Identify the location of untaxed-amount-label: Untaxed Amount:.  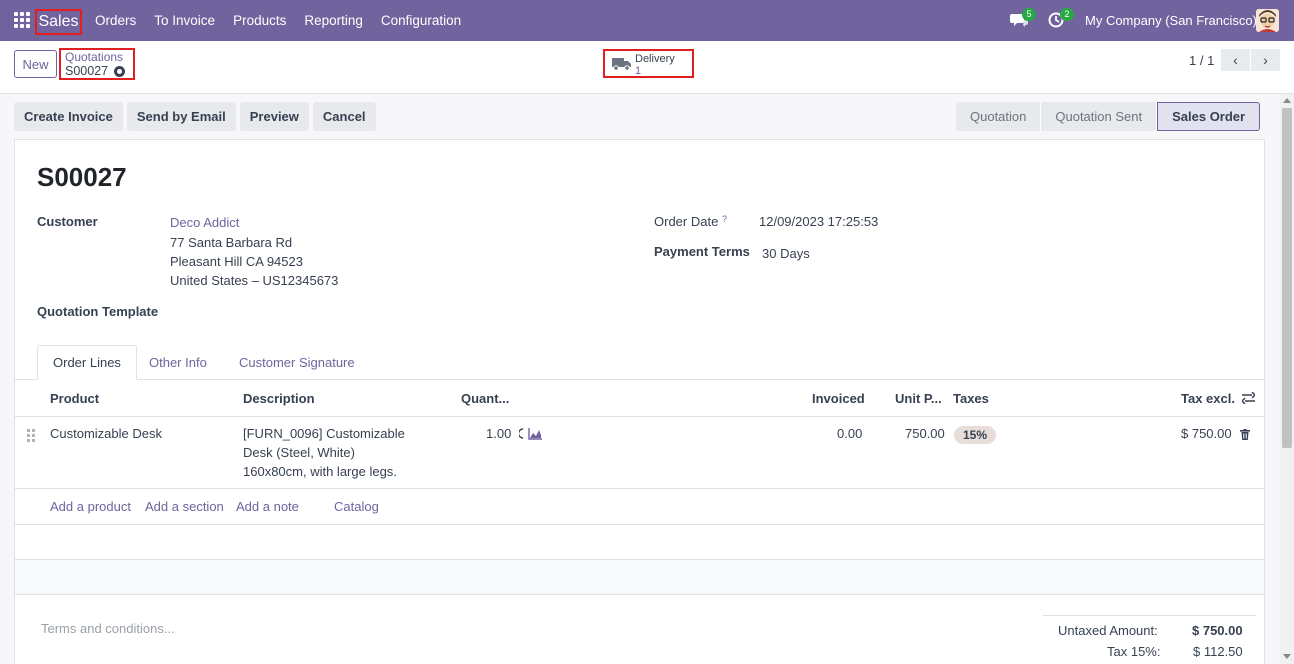
(1108, 630).